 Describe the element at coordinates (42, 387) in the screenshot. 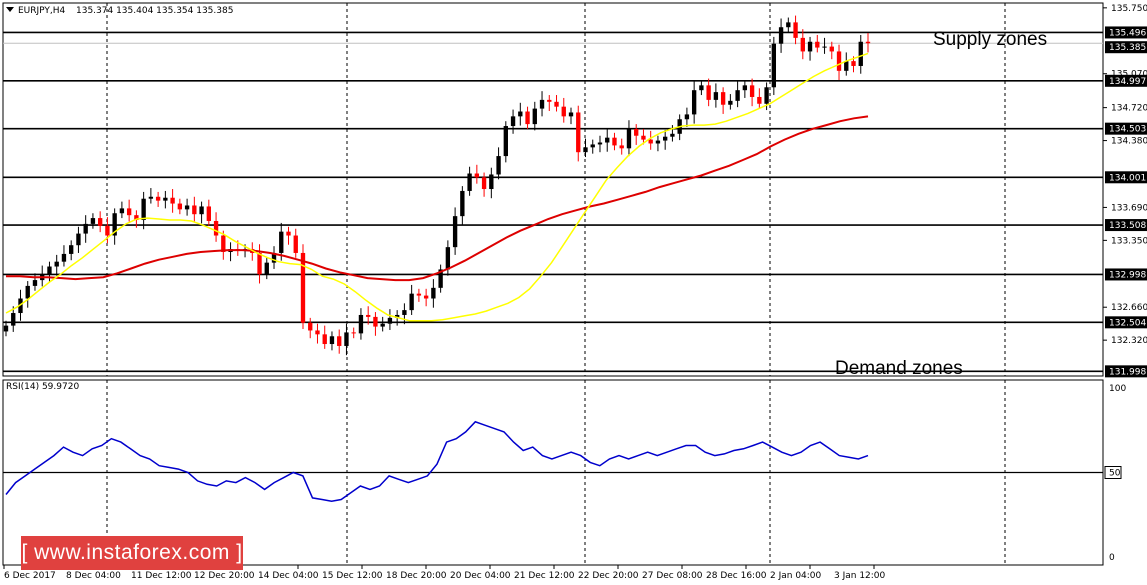

I see `rsi-label: RSI(14) 59.9720` at that location.